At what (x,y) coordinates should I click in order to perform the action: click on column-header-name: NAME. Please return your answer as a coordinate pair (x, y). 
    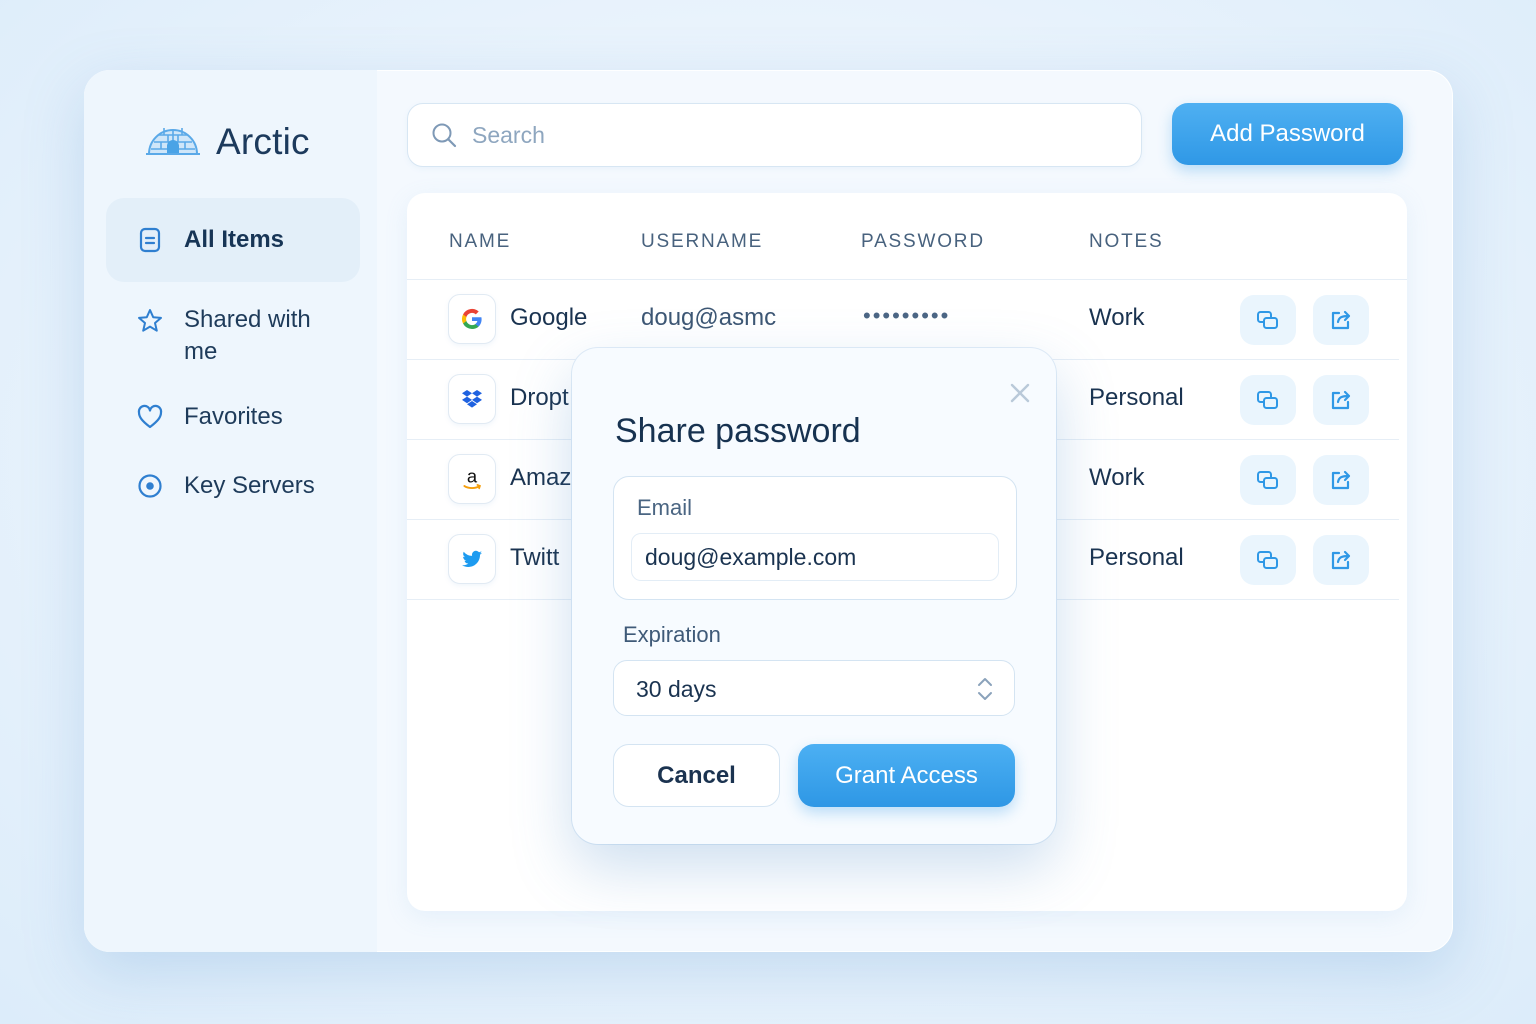
    Looking at the image, I should click on (480, 242).